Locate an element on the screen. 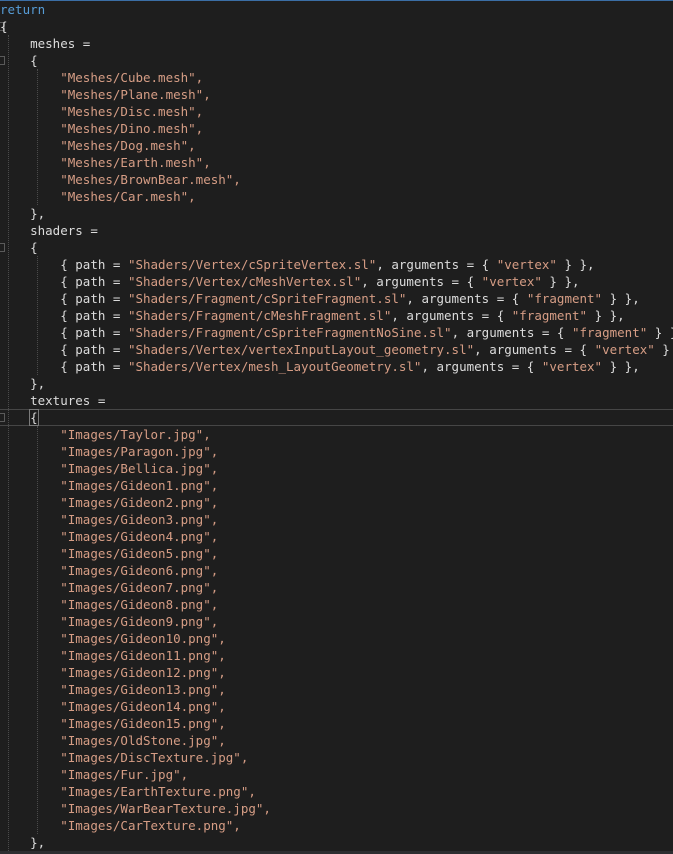 Image resolution: width=673 pixels, height=854 pixels. texture-path: "Images/CarTexture.png", is located at coordinates (150, 825).